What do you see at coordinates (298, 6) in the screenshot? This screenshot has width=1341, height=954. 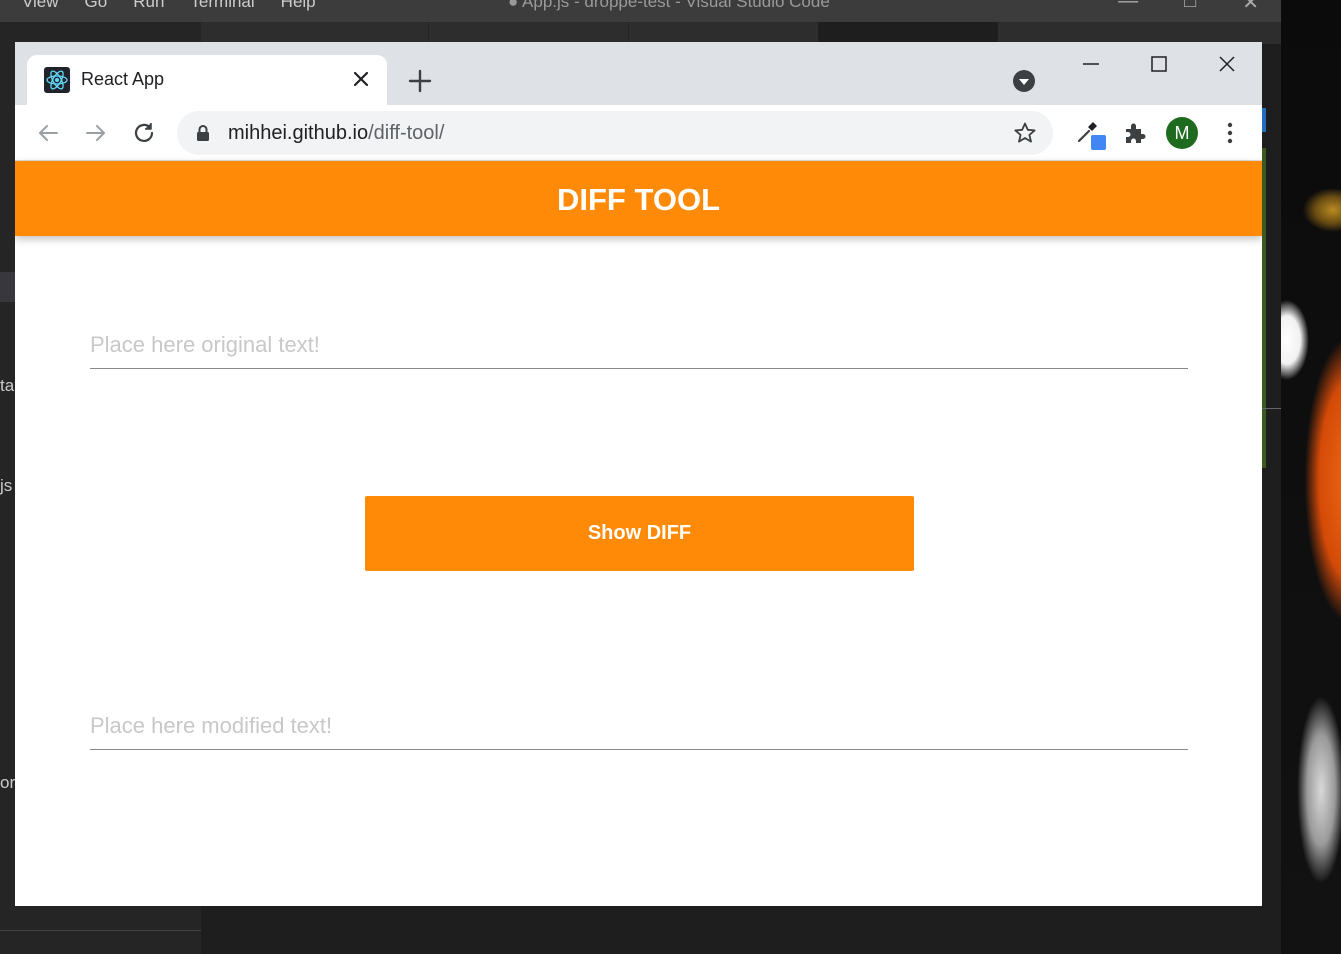 I see `vscode-menu-help: Help` at bounding box center [298, 6].